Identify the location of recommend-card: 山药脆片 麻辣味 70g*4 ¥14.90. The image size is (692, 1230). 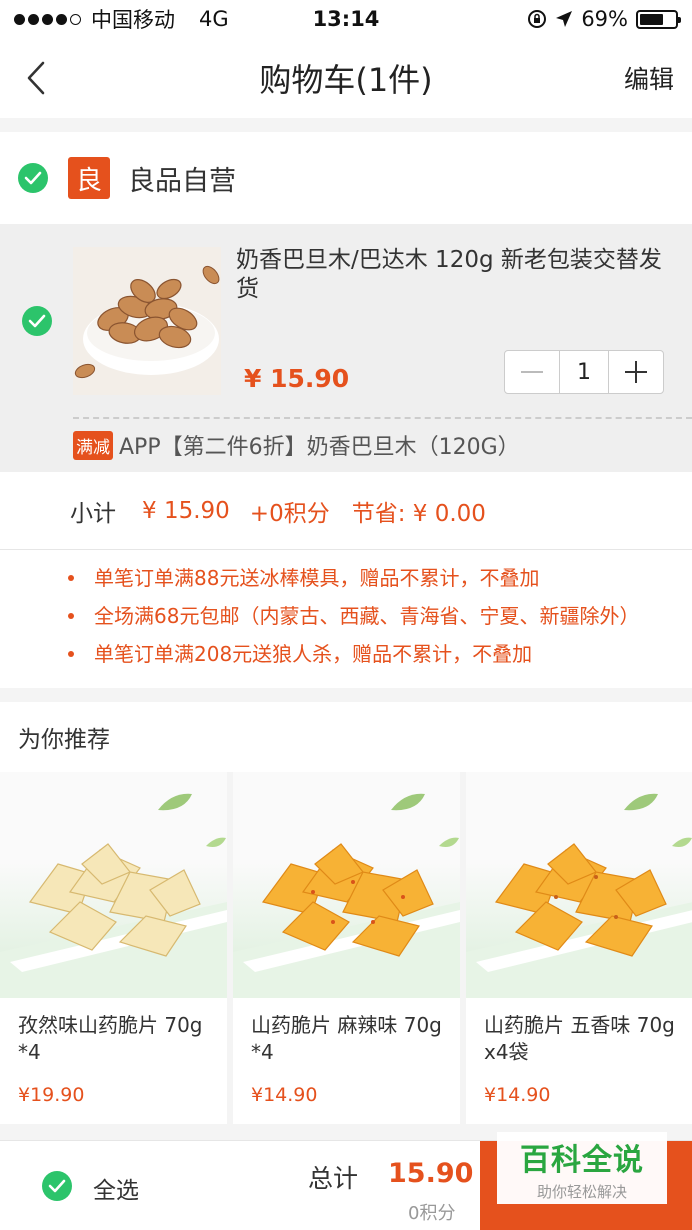
(346, 948).